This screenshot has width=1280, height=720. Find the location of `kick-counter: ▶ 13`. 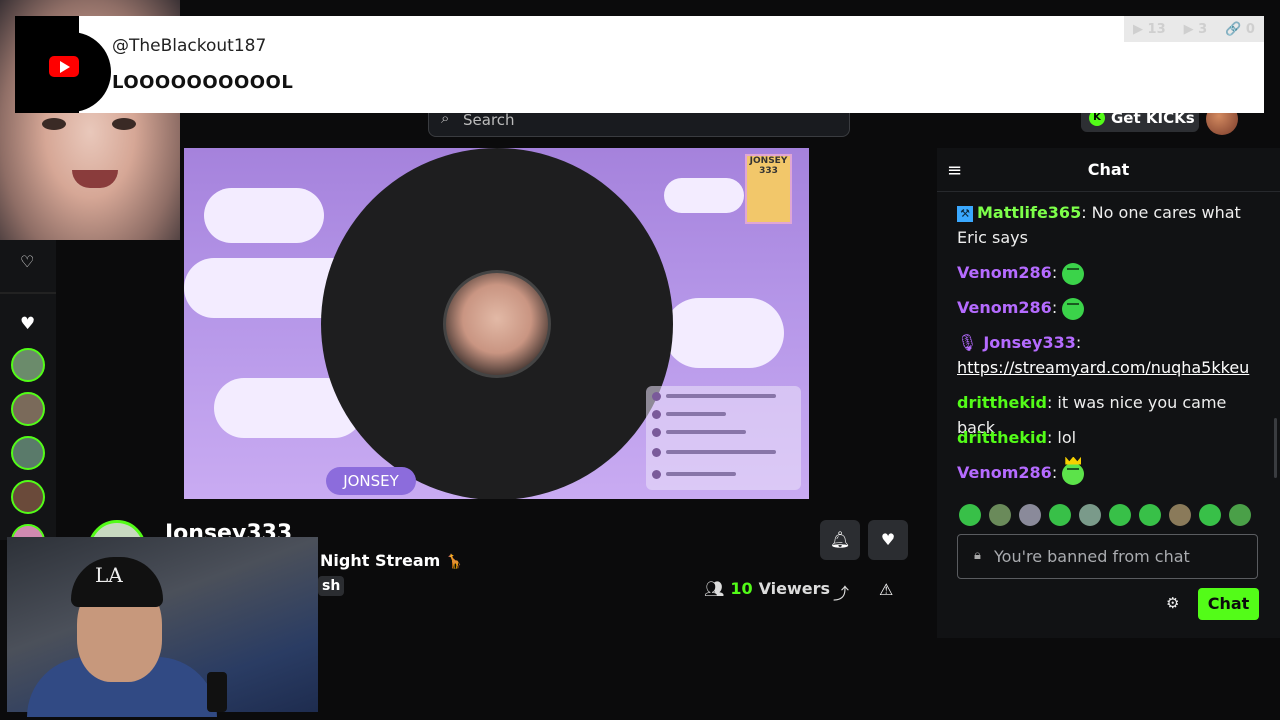

kick-counter: ▶ 13 is located at coordinates (1149, 29).